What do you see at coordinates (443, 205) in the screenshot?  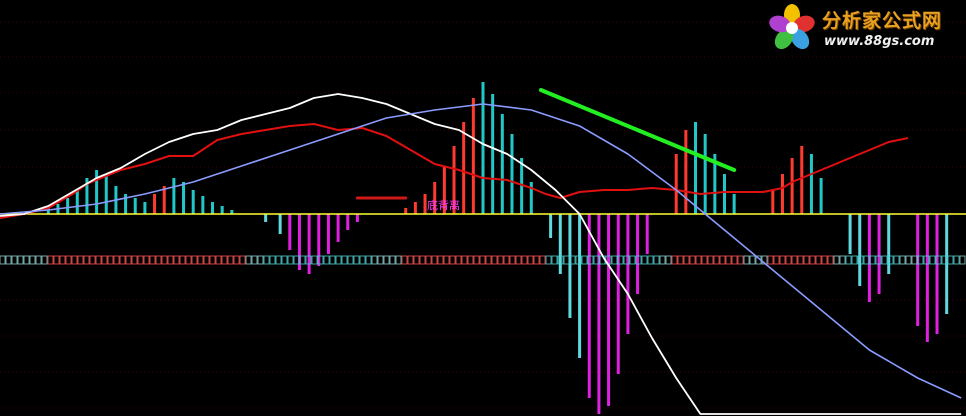 I see `divergence-label: 底背离` at bounding box center [443, 205].